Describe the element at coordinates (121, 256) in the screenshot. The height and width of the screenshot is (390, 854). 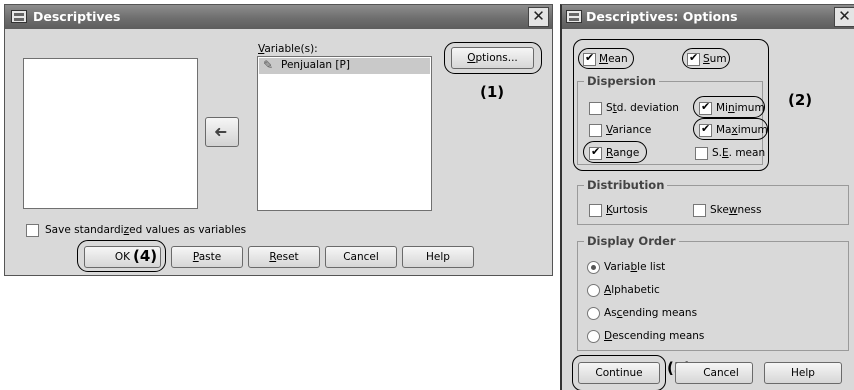
I see `annotation-circle-ok` at that location.